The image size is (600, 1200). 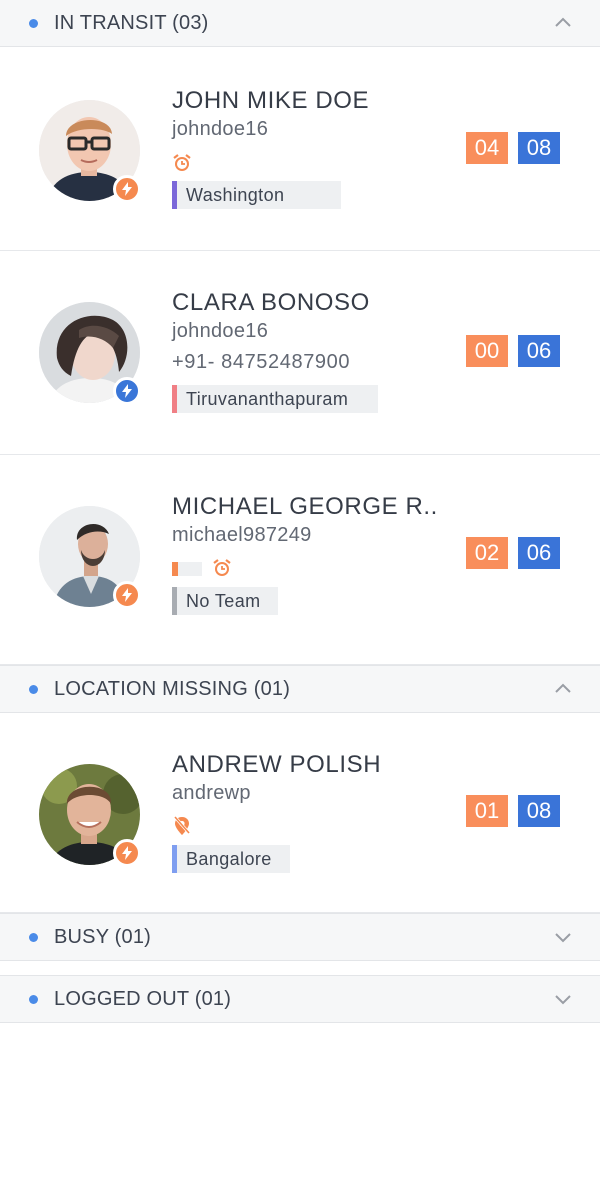 I want to click on team-tag: No Team, so click(x=225, y=601).